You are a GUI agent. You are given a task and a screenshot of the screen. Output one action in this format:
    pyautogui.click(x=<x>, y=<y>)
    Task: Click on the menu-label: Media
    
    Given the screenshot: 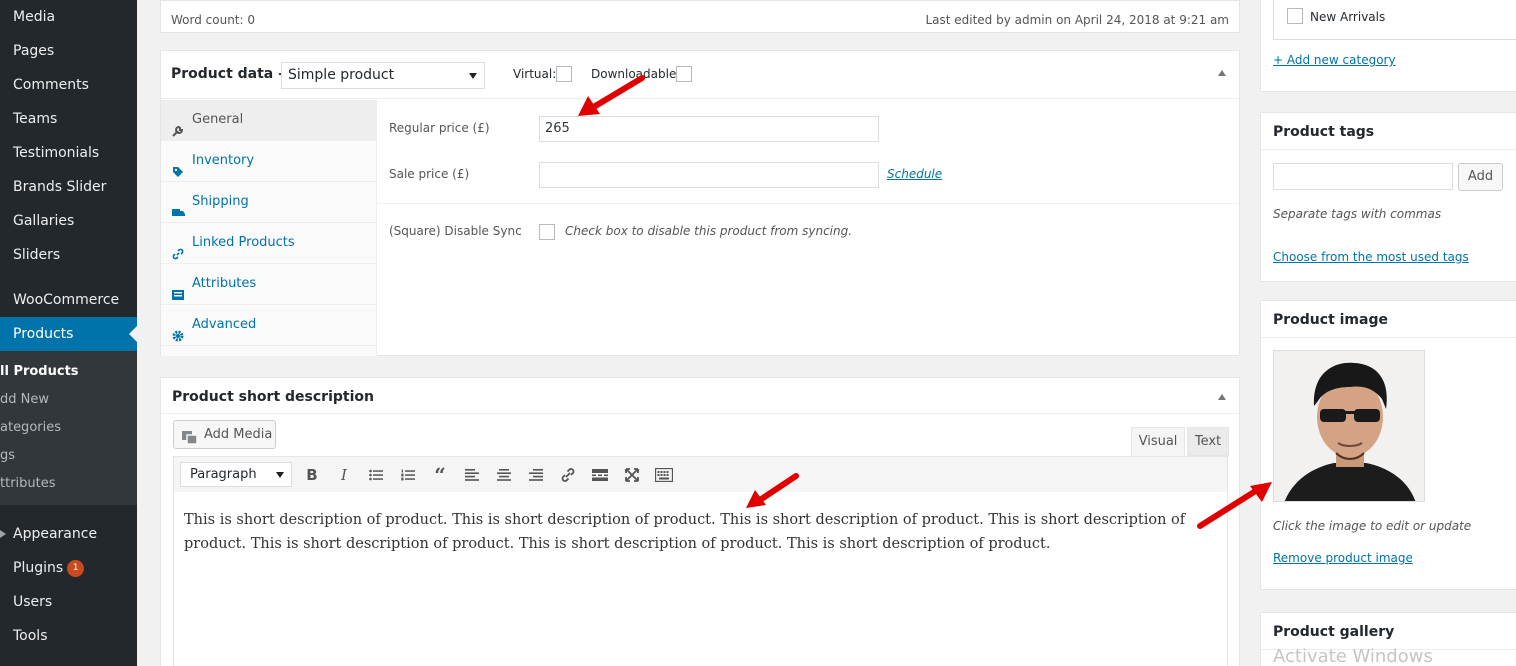 What is the action you would take?
    pyautogui.click(x=34, y=17)
    